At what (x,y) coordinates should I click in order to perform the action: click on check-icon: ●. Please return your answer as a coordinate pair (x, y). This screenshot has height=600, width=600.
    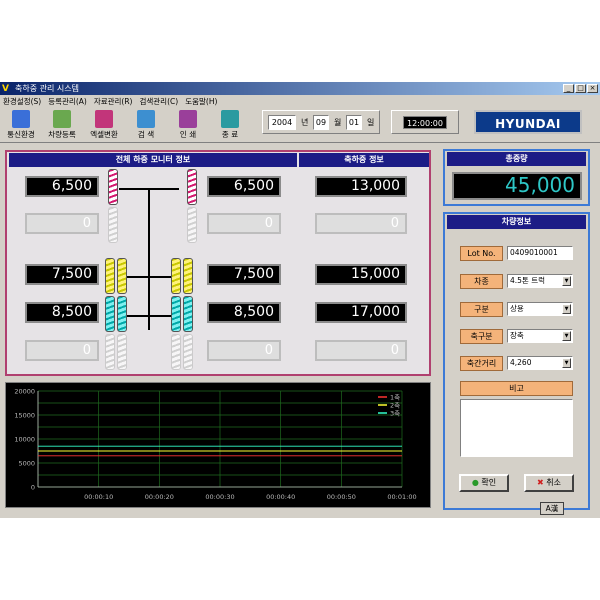
    Looking at the image, I should click on (475, 482).